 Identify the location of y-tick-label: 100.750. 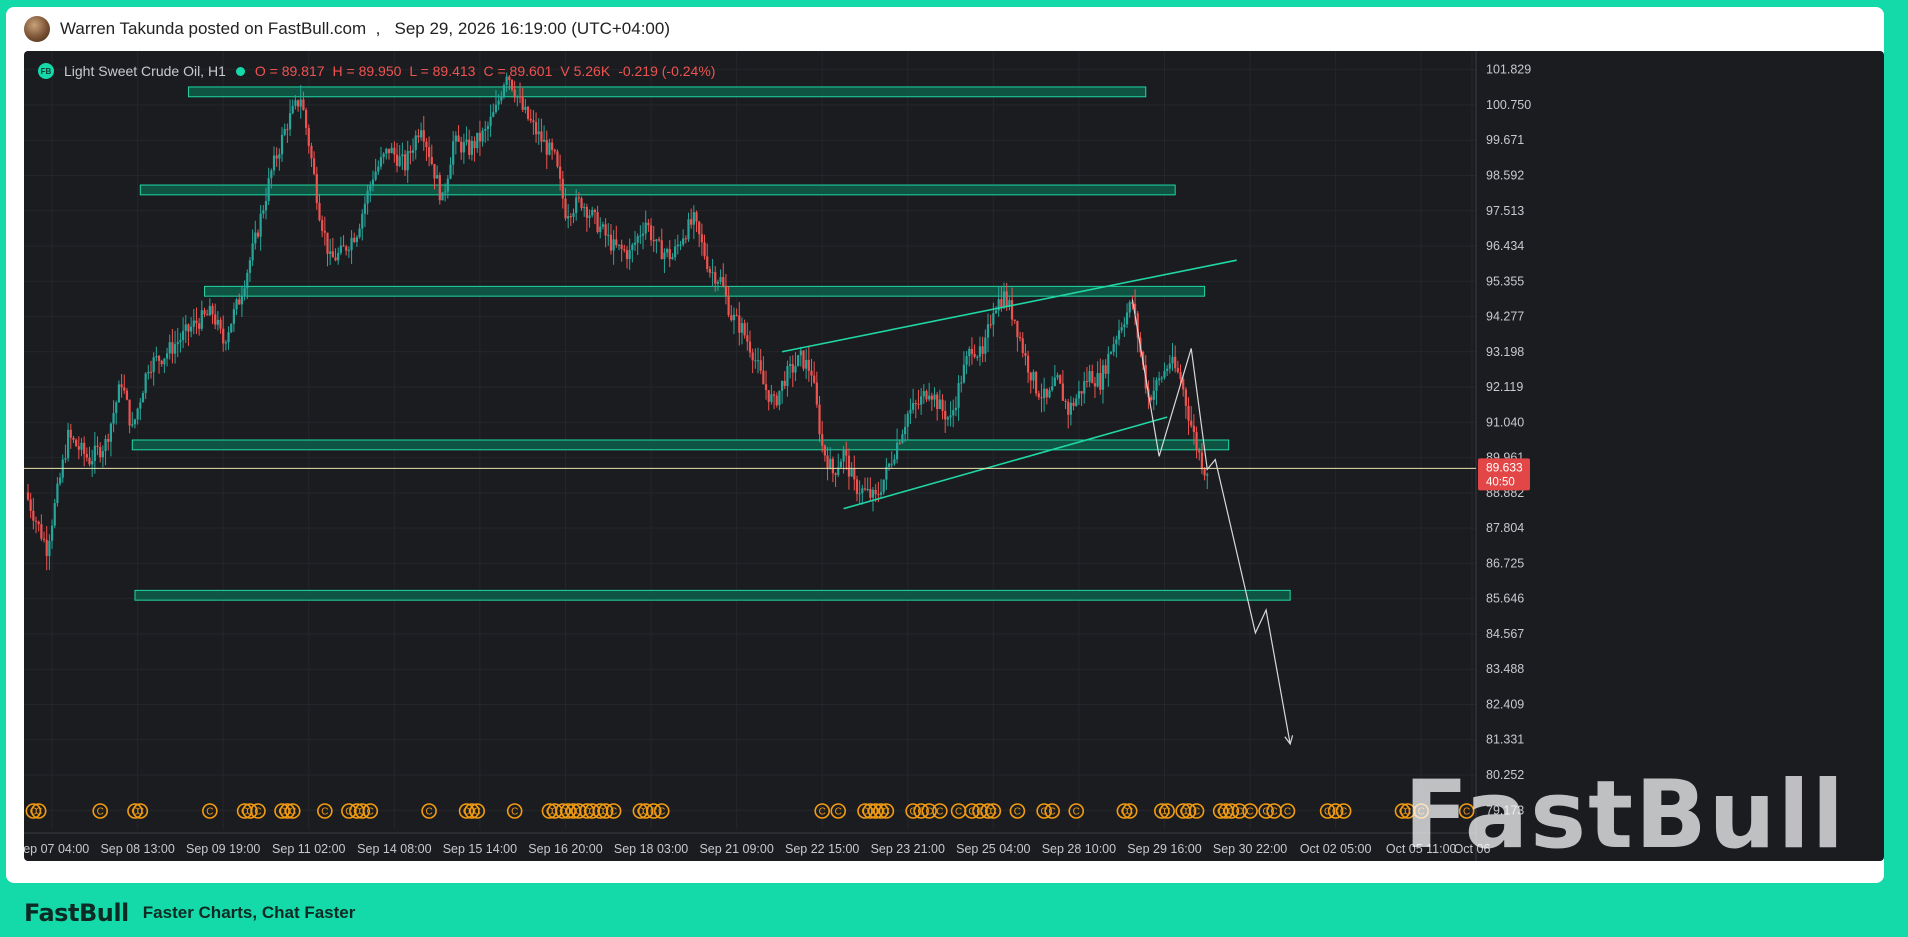
(1508, 105).